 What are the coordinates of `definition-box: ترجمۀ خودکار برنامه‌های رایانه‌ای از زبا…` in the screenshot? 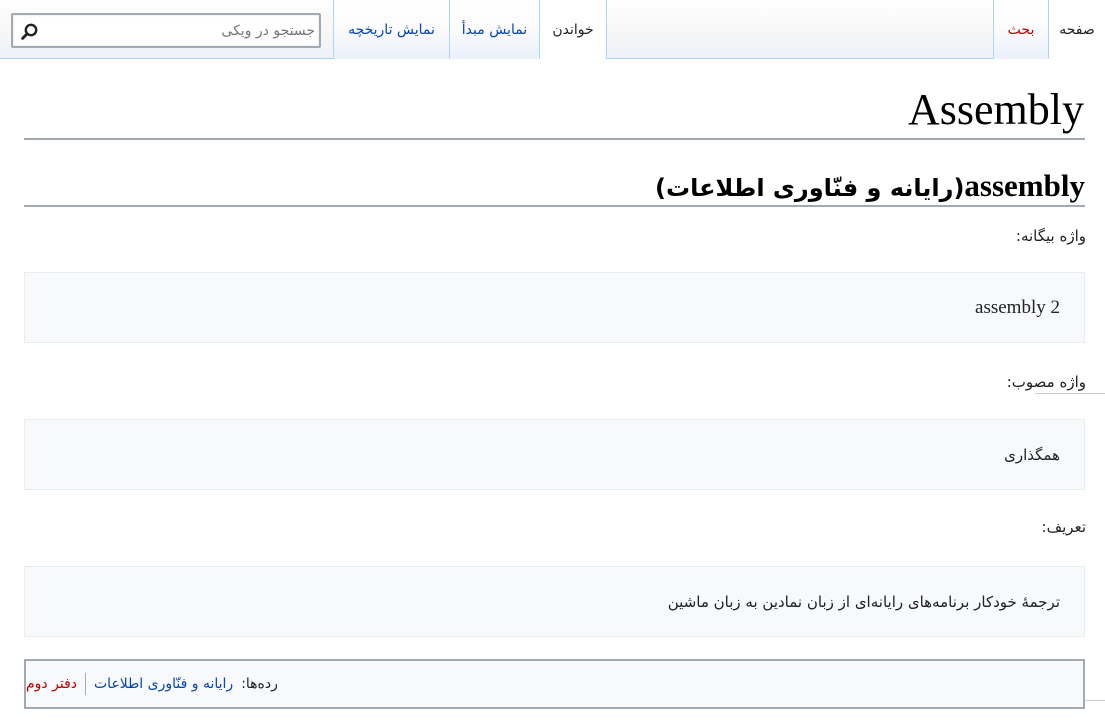 It's located at (554, 601).